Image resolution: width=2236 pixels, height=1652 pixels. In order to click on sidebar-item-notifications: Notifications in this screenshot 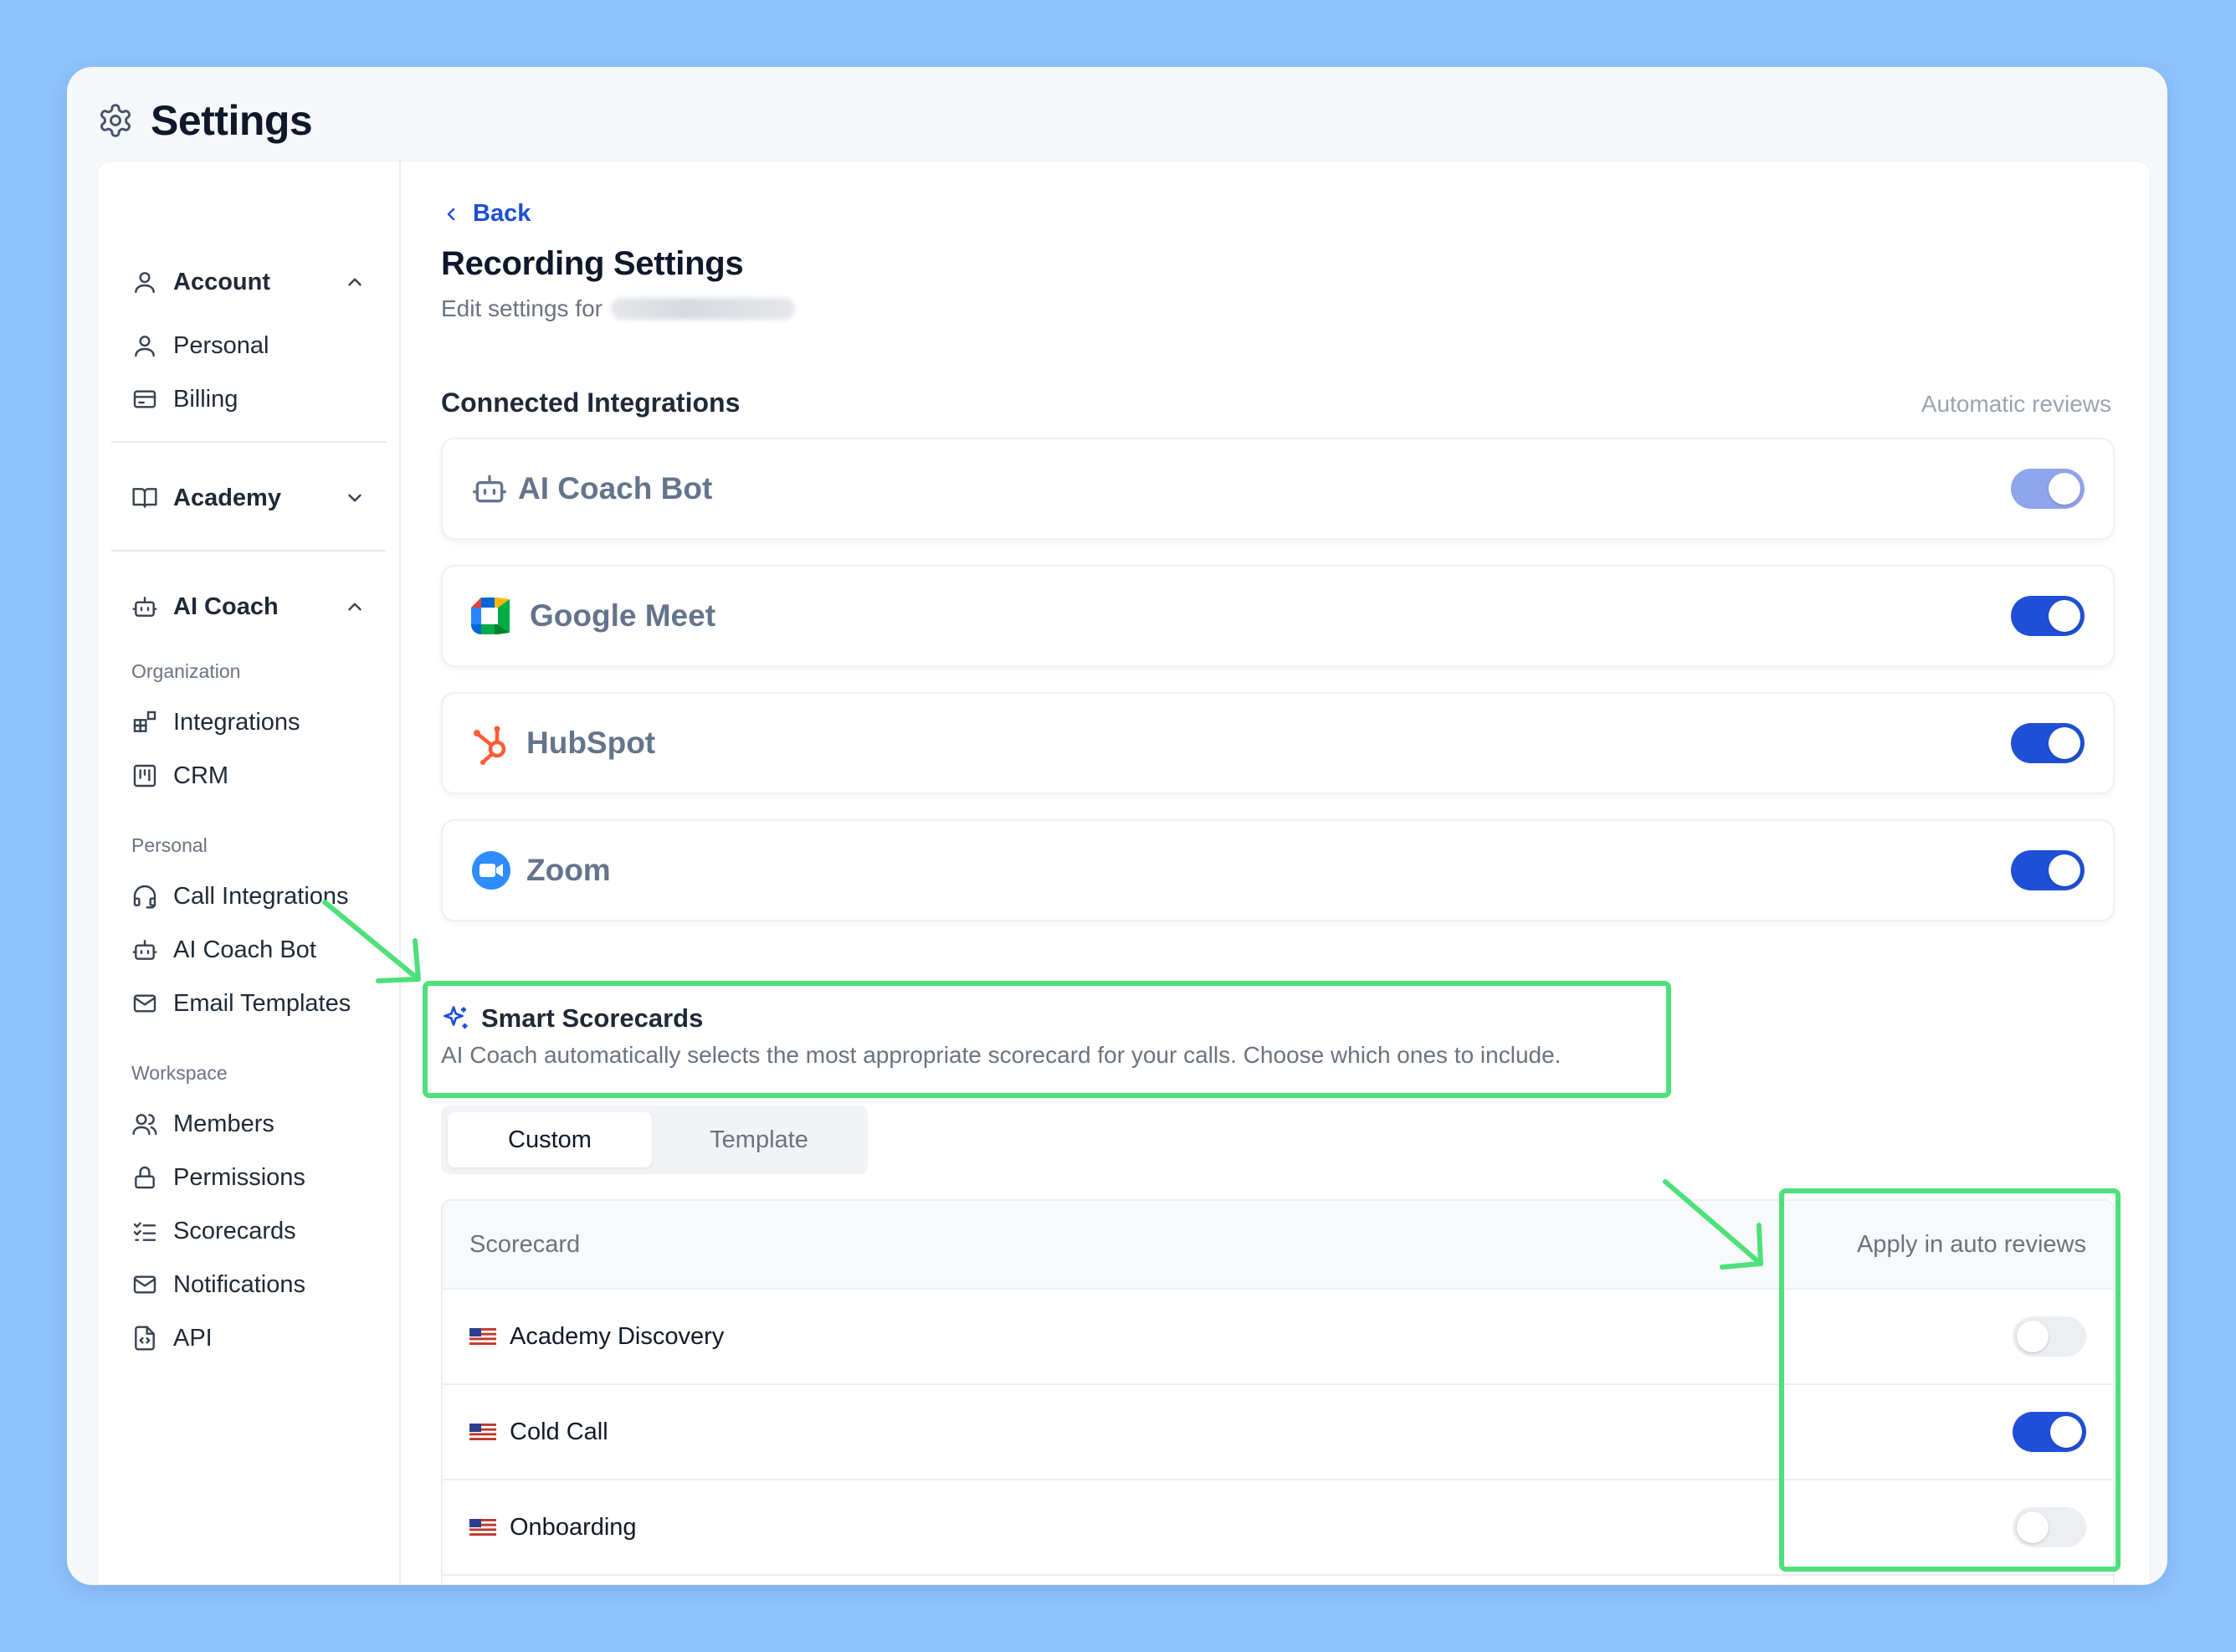, I will do `click(256, 1284)`.